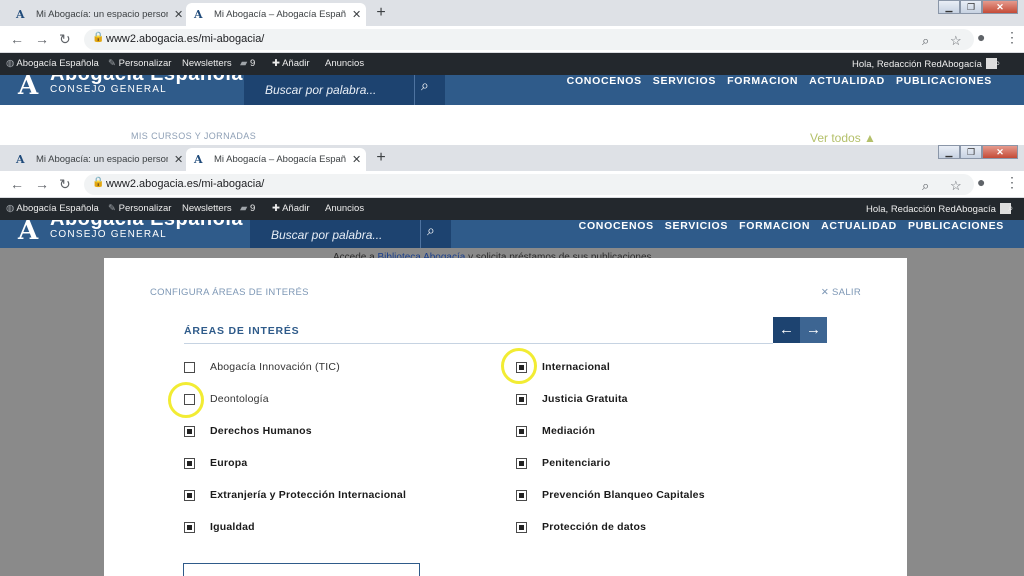 The image size is (1024, 576). What do you see at coordinates (813, 330) in the screenshot?
I see `next-arrow-button: →` at bounding box center [813, 330].